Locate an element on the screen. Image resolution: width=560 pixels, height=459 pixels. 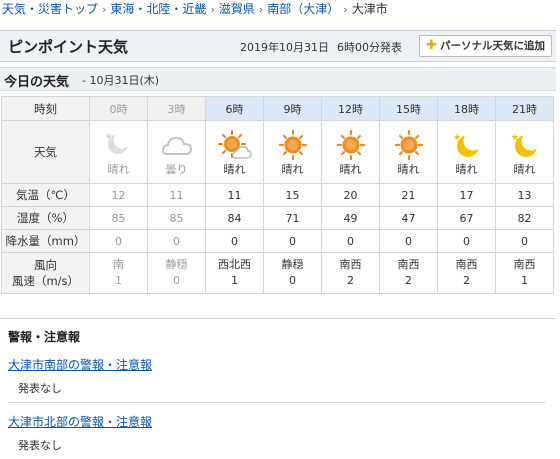
humidity-cell: 84 is located at coordinates (234, 218).